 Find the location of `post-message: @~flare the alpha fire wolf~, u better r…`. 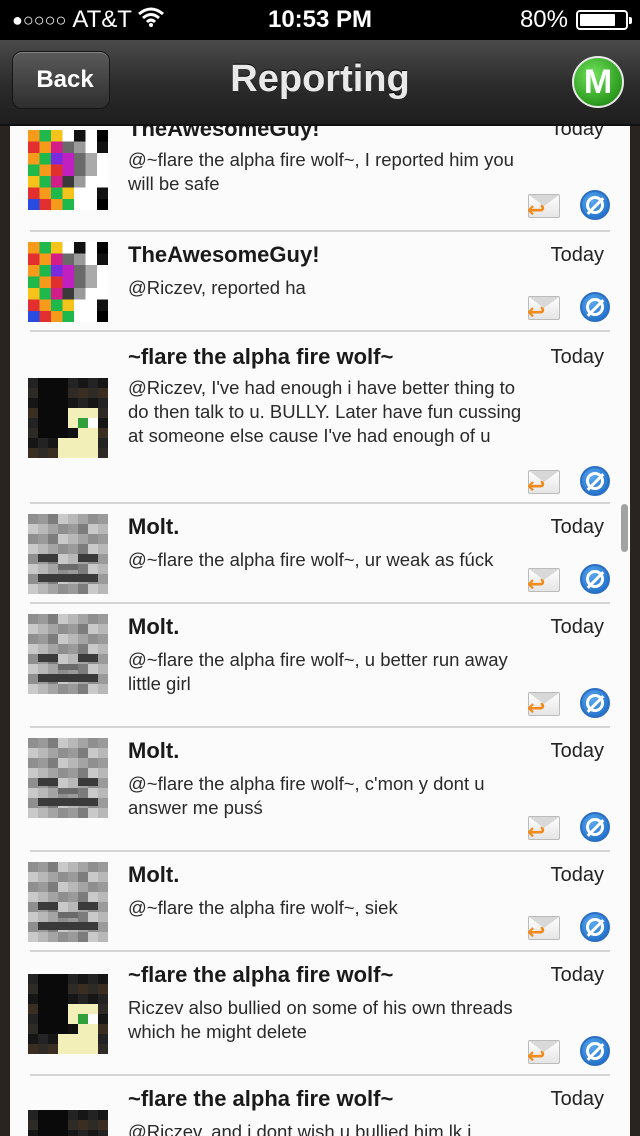

post-message: @~flare the alpha fire wolf~, u better r… is located at coordinates (318, 671).